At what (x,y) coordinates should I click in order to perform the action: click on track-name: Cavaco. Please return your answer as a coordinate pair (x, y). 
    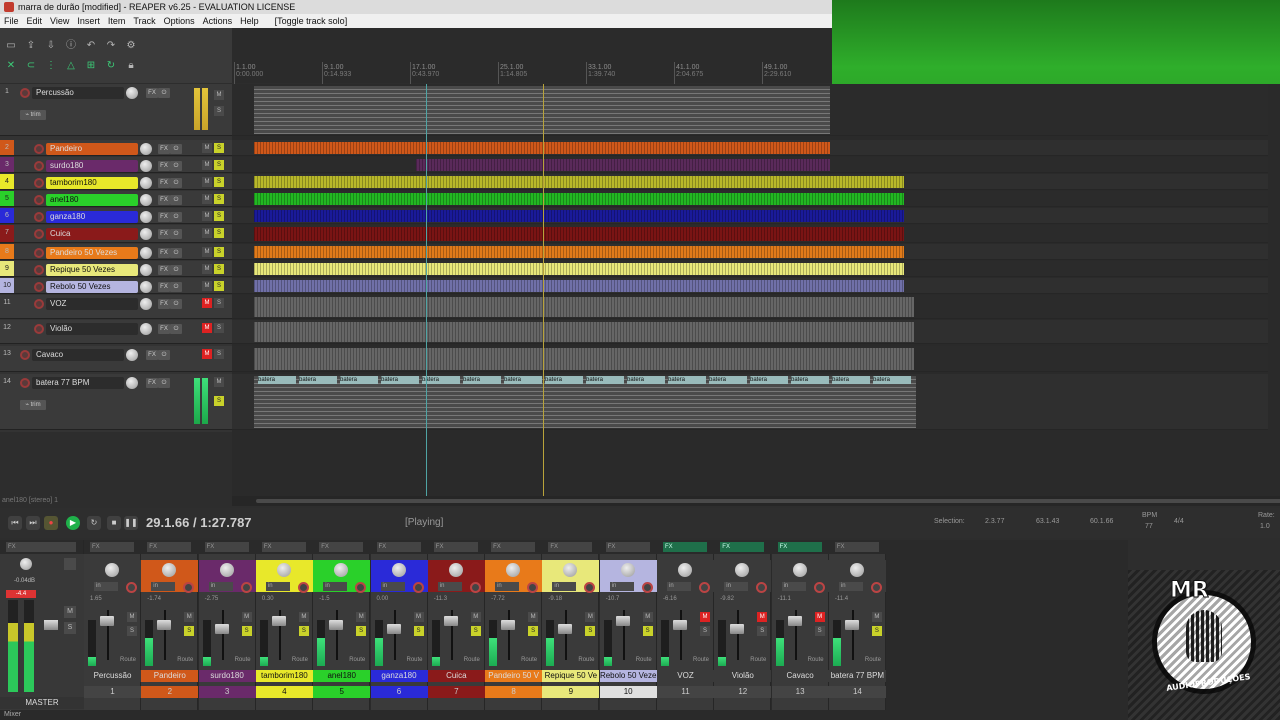
    Looking at the image, I should click on (78, 355).